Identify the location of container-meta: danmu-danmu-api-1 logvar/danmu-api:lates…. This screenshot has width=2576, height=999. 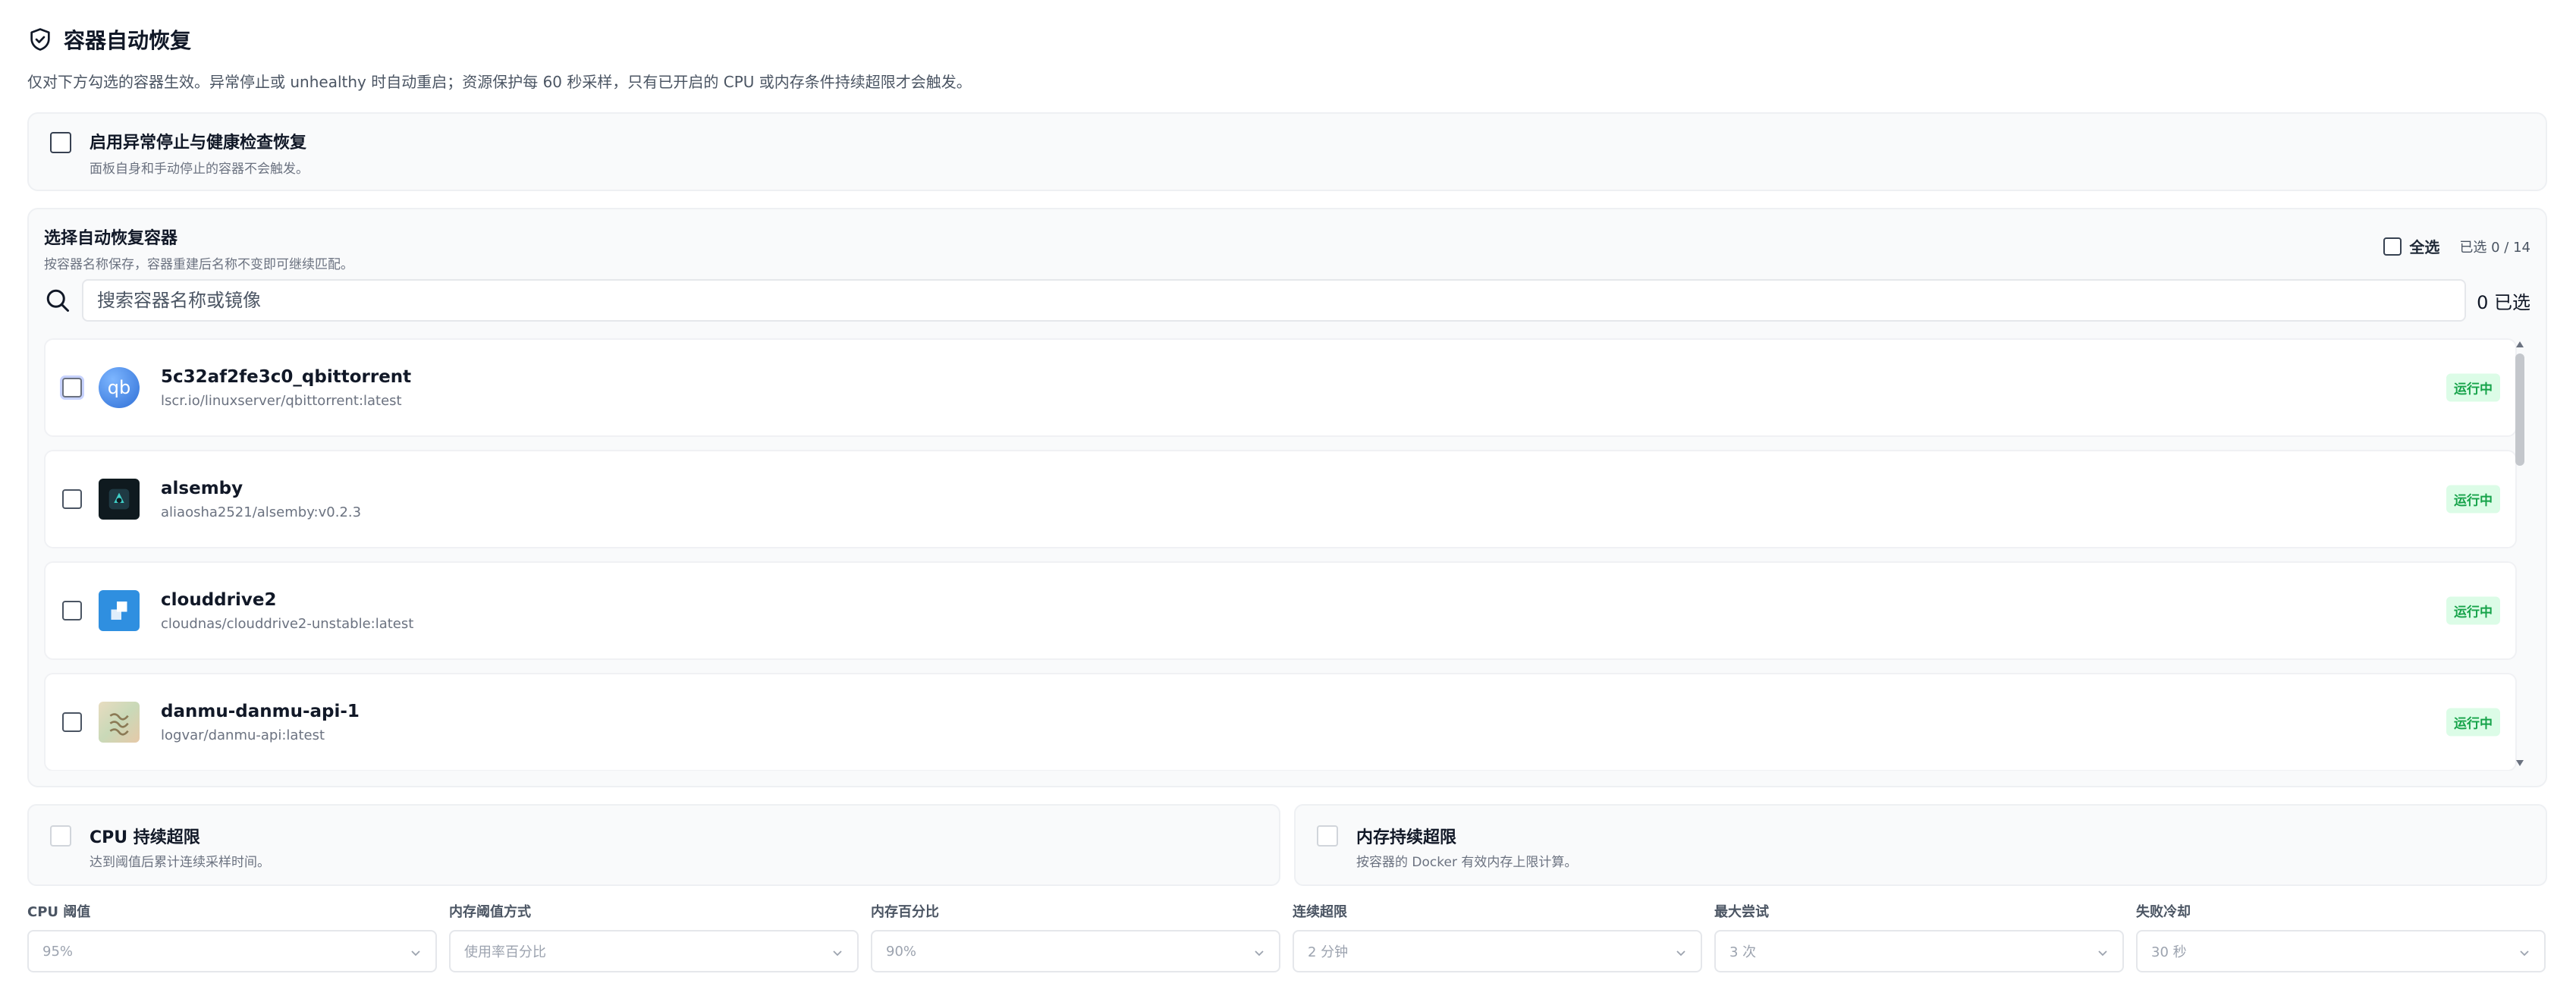
(260, 722).